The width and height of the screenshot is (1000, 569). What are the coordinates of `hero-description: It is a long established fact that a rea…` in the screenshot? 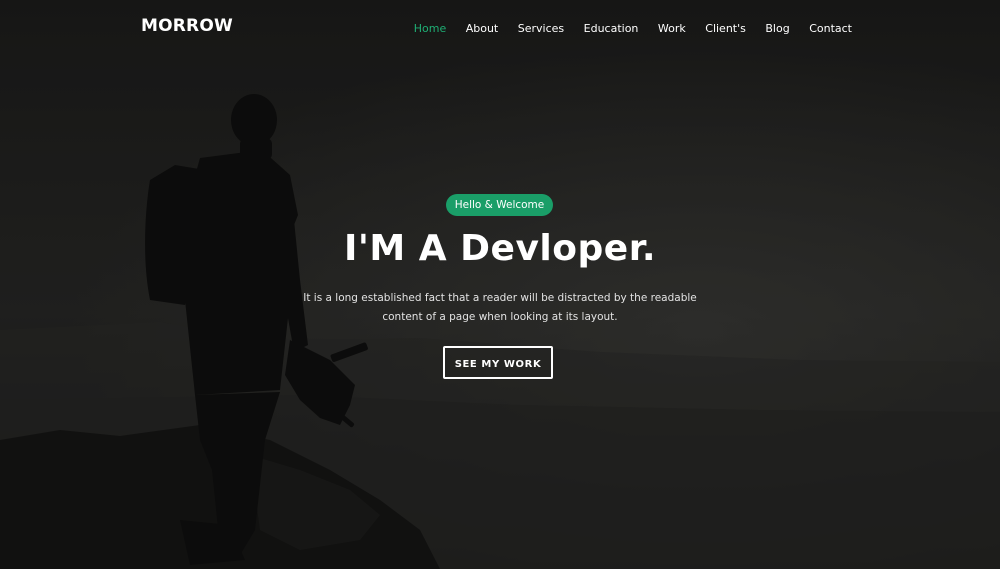 It's located at (500, 307).